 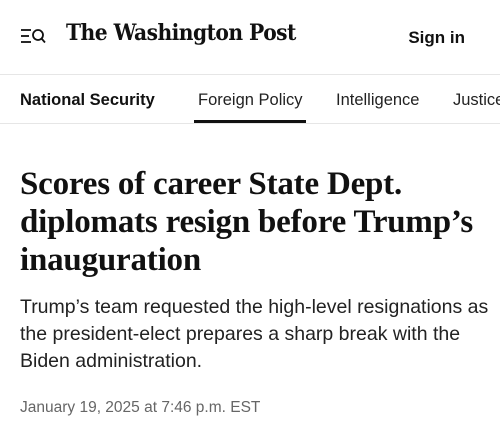 What do you see at coordinates (140, 407) in the screenshot?
I see `article-timestamp: January 19, 2025 at 7:46 p.m. EST` at bounding box center [140, 407].